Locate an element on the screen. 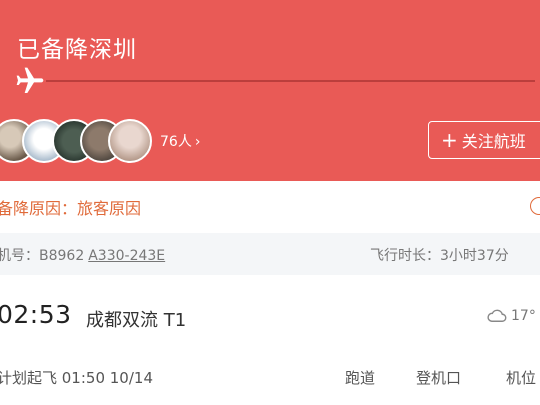 This screenshot has width=540, height=405. flight-status-title: 已备降深圳 is located at coordinates (77, 50).